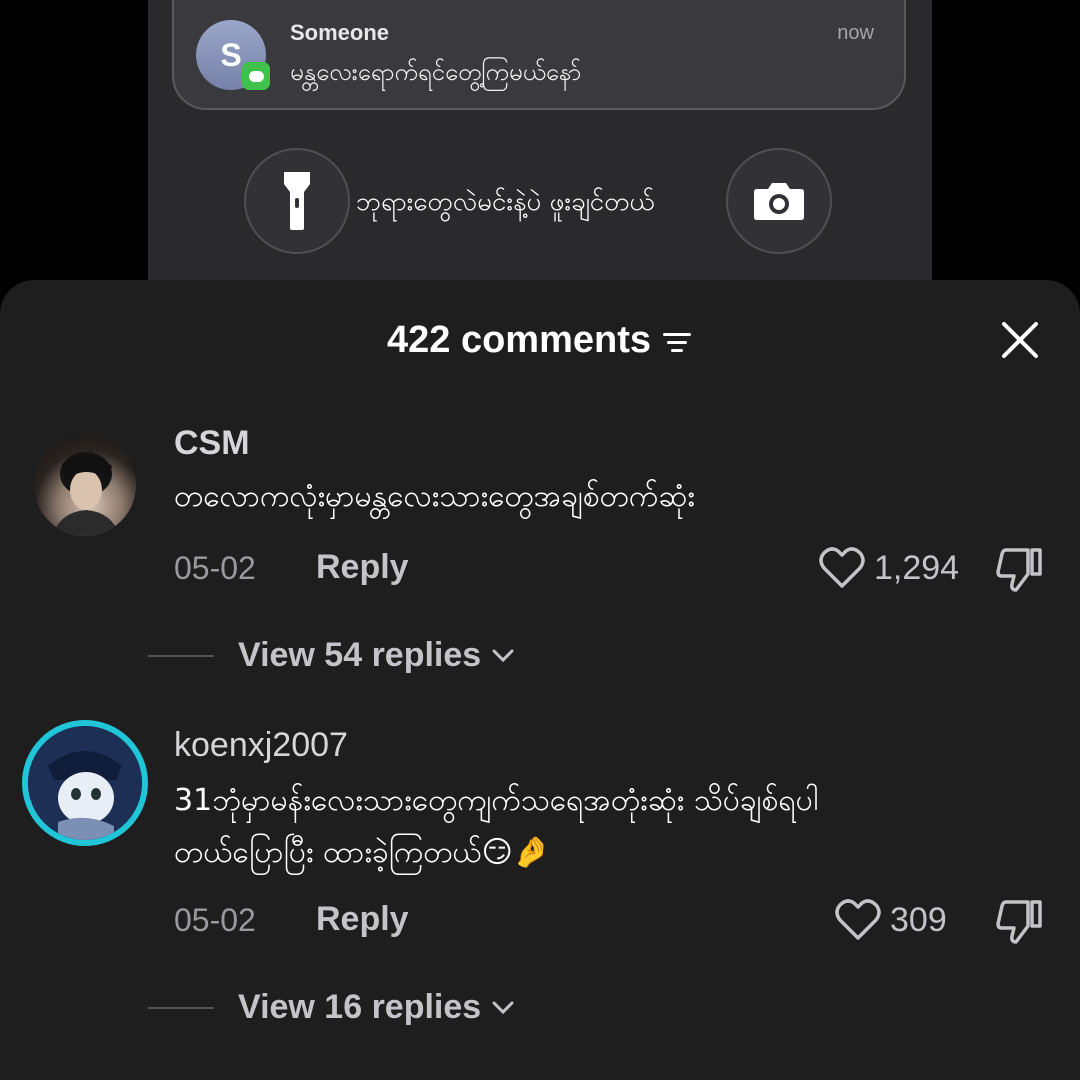  I want to click on camera-icon, so click(779, 201).